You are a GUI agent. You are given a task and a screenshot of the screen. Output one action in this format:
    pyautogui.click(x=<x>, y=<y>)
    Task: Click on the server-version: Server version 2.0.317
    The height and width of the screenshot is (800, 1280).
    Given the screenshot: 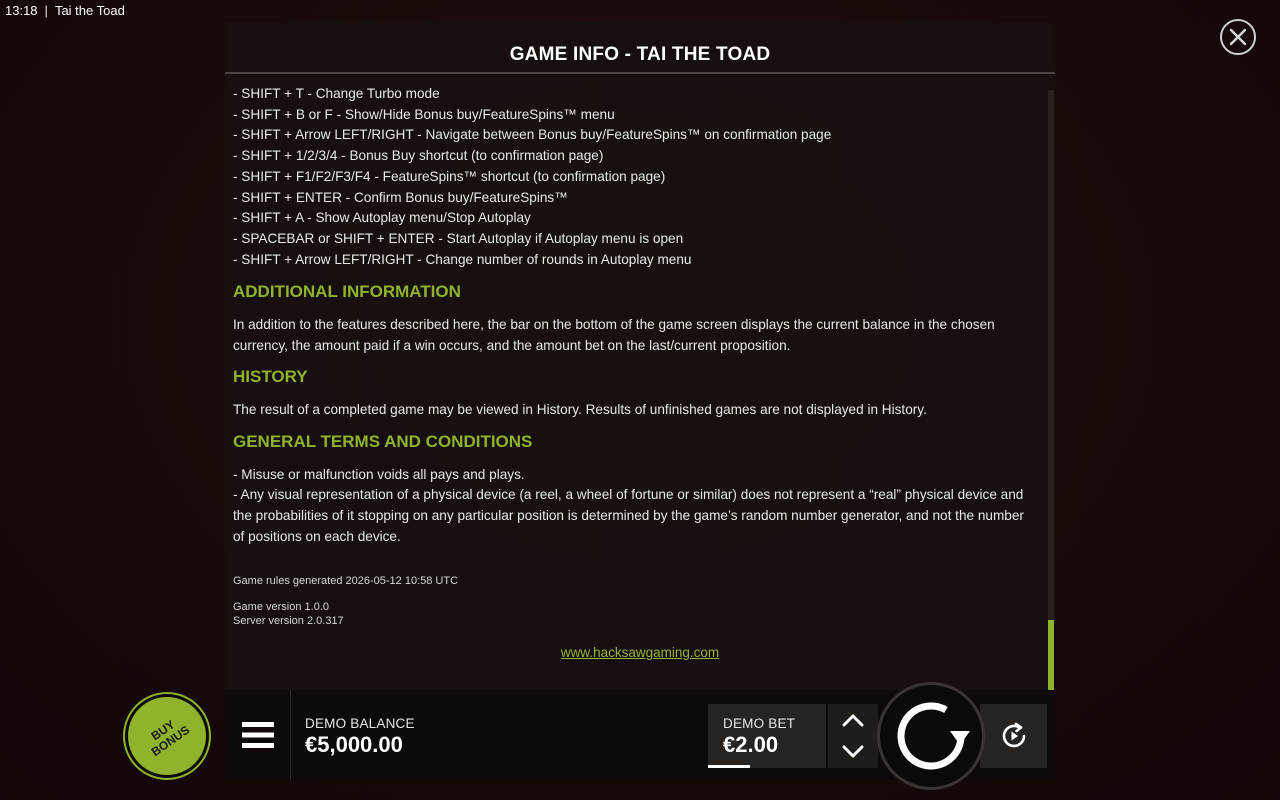 What is the action you would take?
    pyautogui.click(x=288, y=621)
    